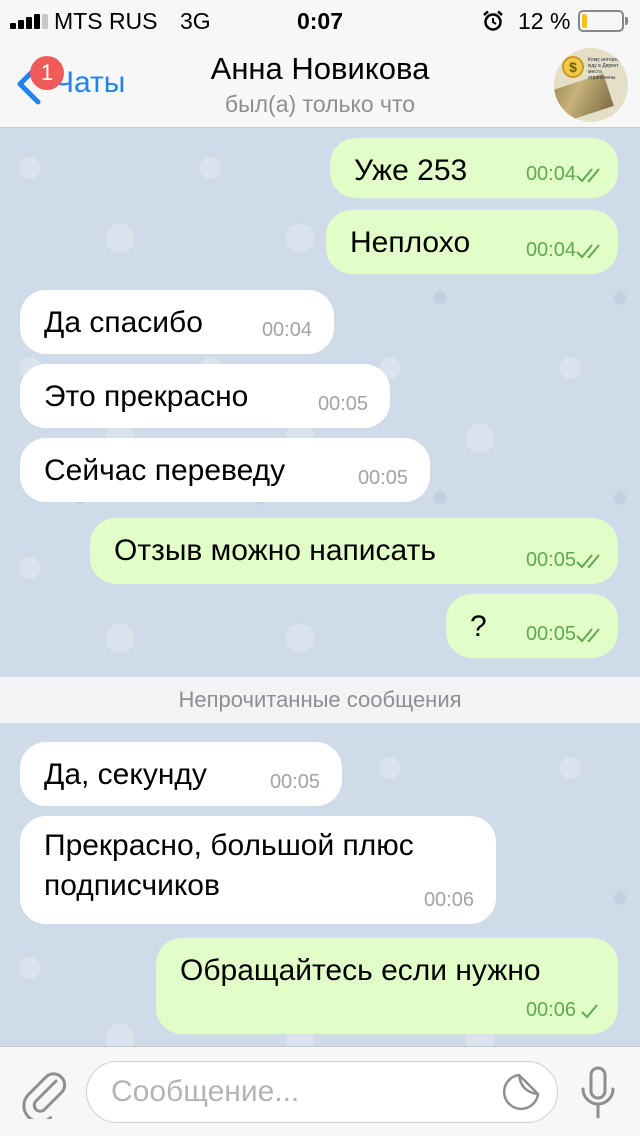  I want to click on message-bubble: Обращайтесь если нужно 00:06, so click(387, 986).